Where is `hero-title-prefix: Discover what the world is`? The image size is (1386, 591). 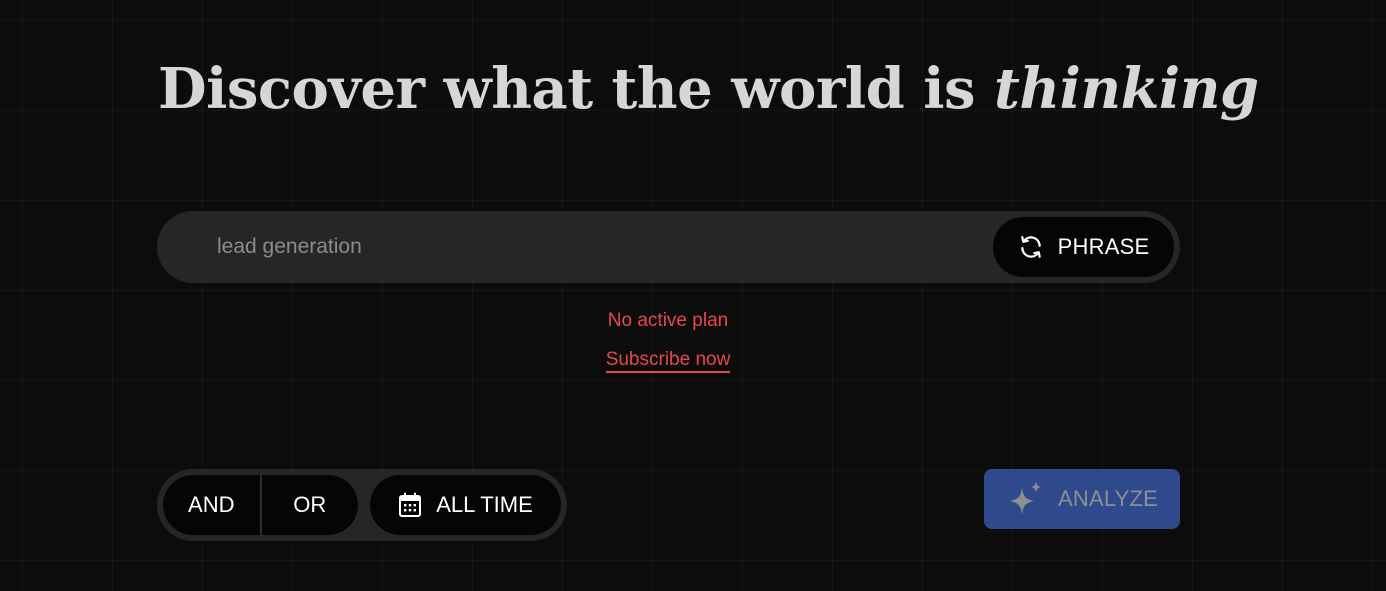 hero-title-prefix: Discover what the world is is located at coordinates (576, 89).